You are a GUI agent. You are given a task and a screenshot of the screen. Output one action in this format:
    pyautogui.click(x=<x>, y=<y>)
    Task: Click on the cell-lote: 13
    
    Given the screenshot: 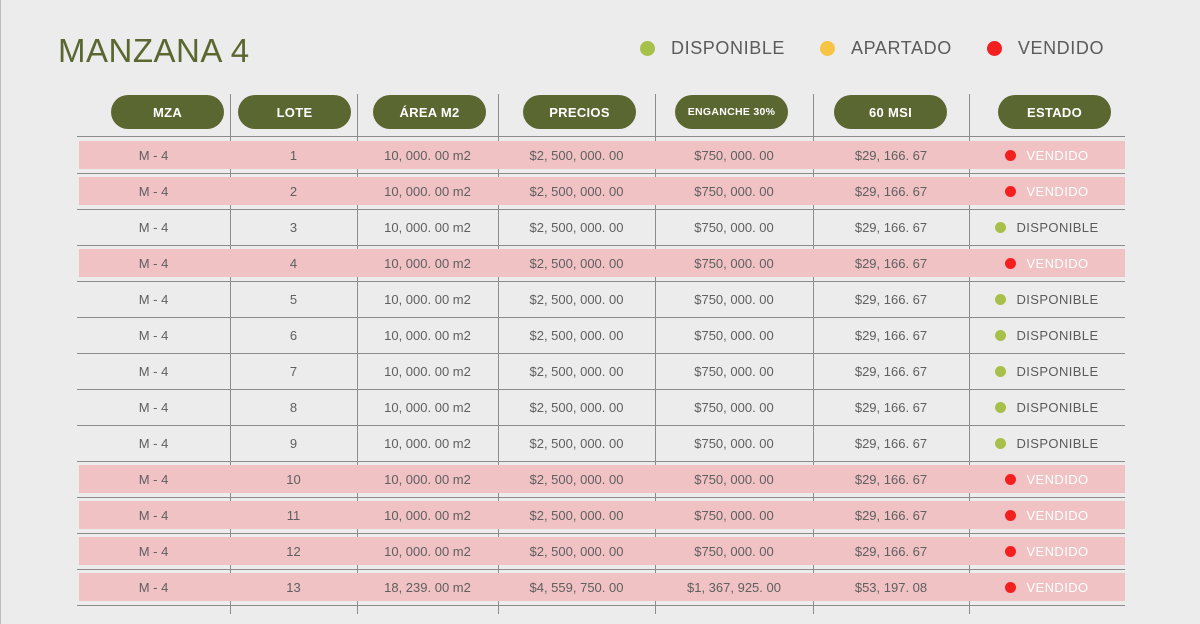 What is the action you would take?
    pyautogui.click(x=293, y=587)
    